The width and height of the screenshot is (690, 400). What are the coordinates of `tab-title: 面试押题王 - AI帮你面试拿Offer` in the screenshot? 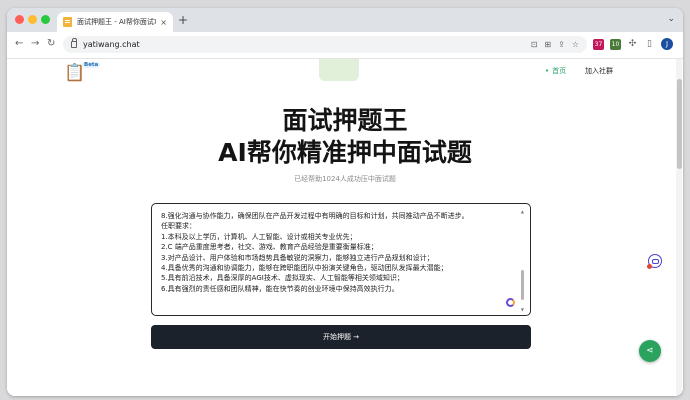 It's located at (116, 22).